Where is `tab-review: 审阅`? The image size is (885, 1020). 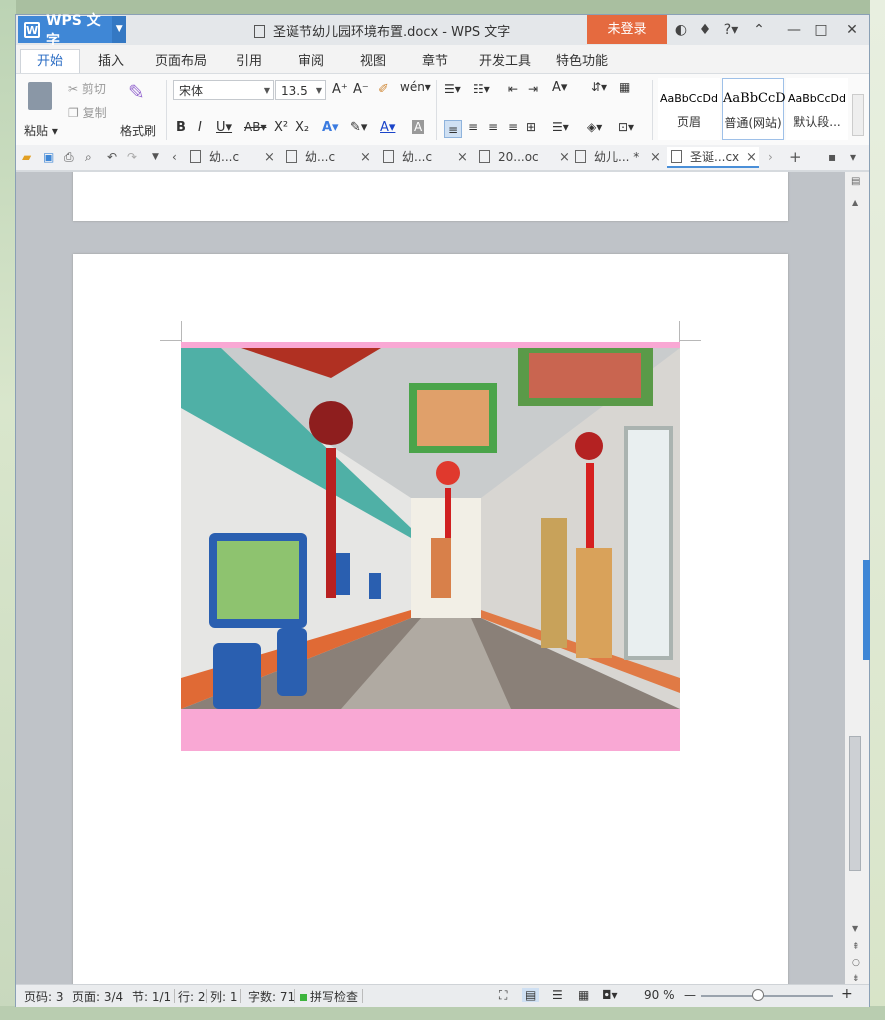
tab-review: 审阅 is located at coordinates (311, 59).